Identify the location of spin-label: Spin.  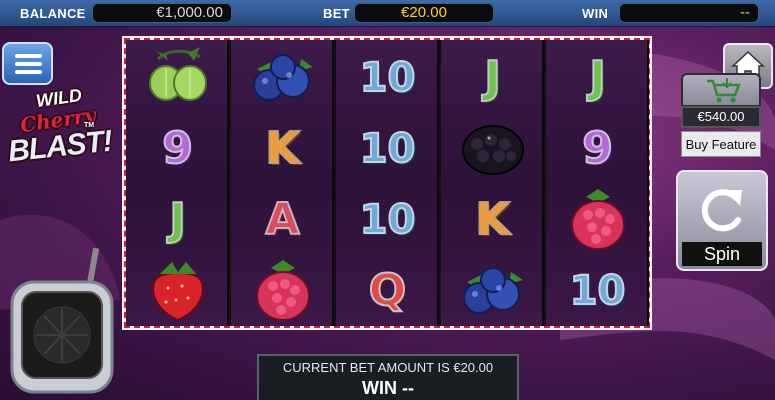
(722, 254).